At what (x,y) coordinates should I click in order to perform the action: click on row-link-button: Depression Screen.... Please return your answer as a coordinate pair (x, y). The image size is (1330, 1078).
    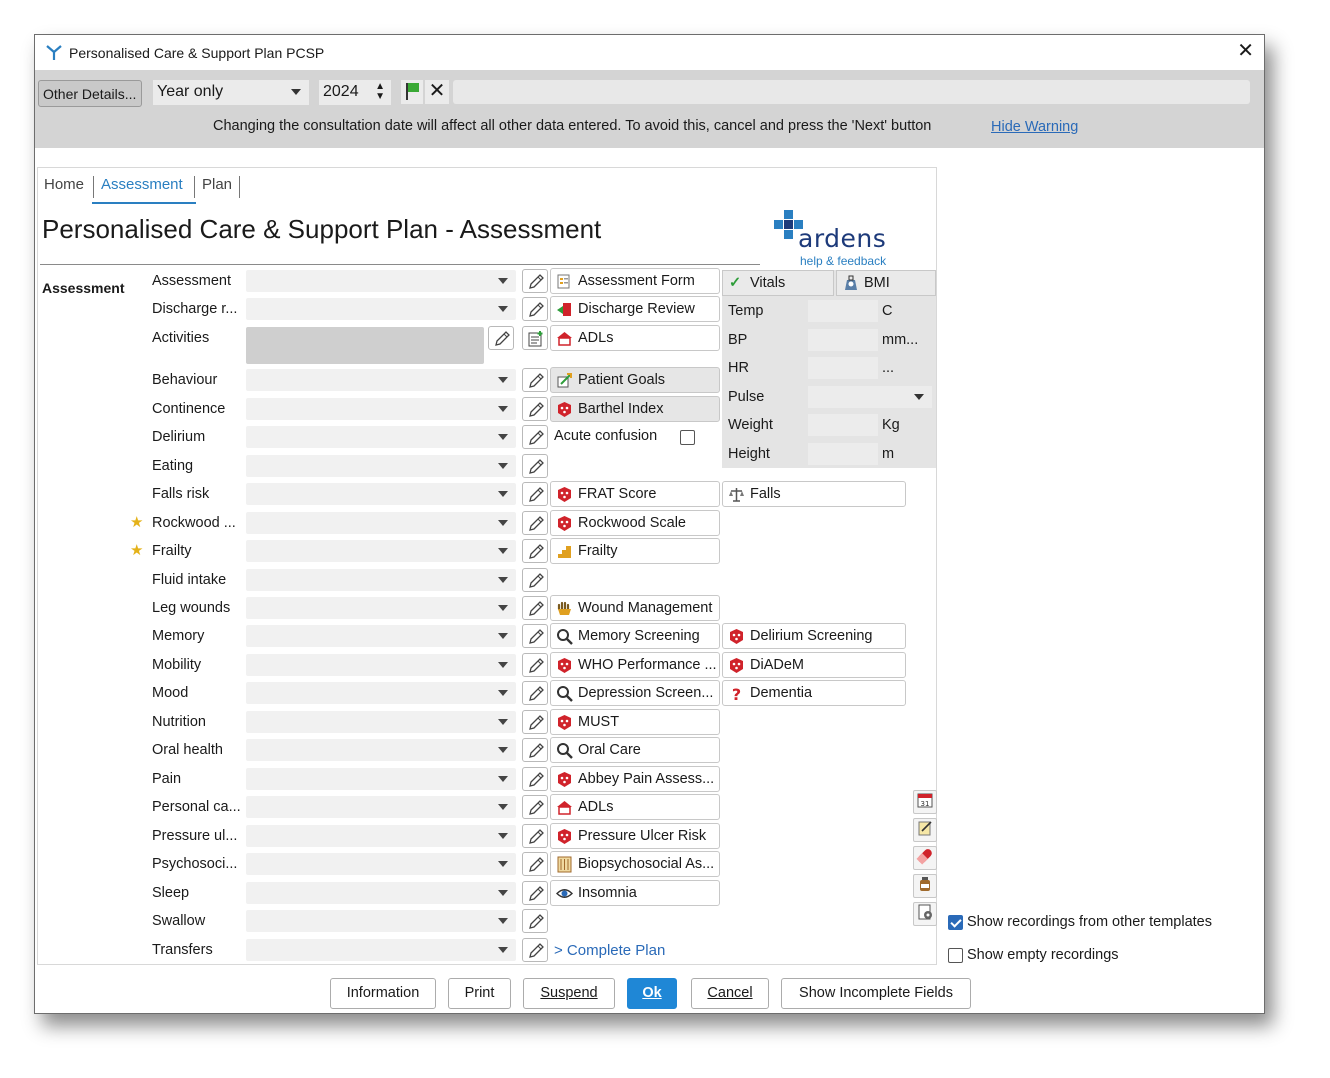
    Looking at the image, I should click on (635, 693).